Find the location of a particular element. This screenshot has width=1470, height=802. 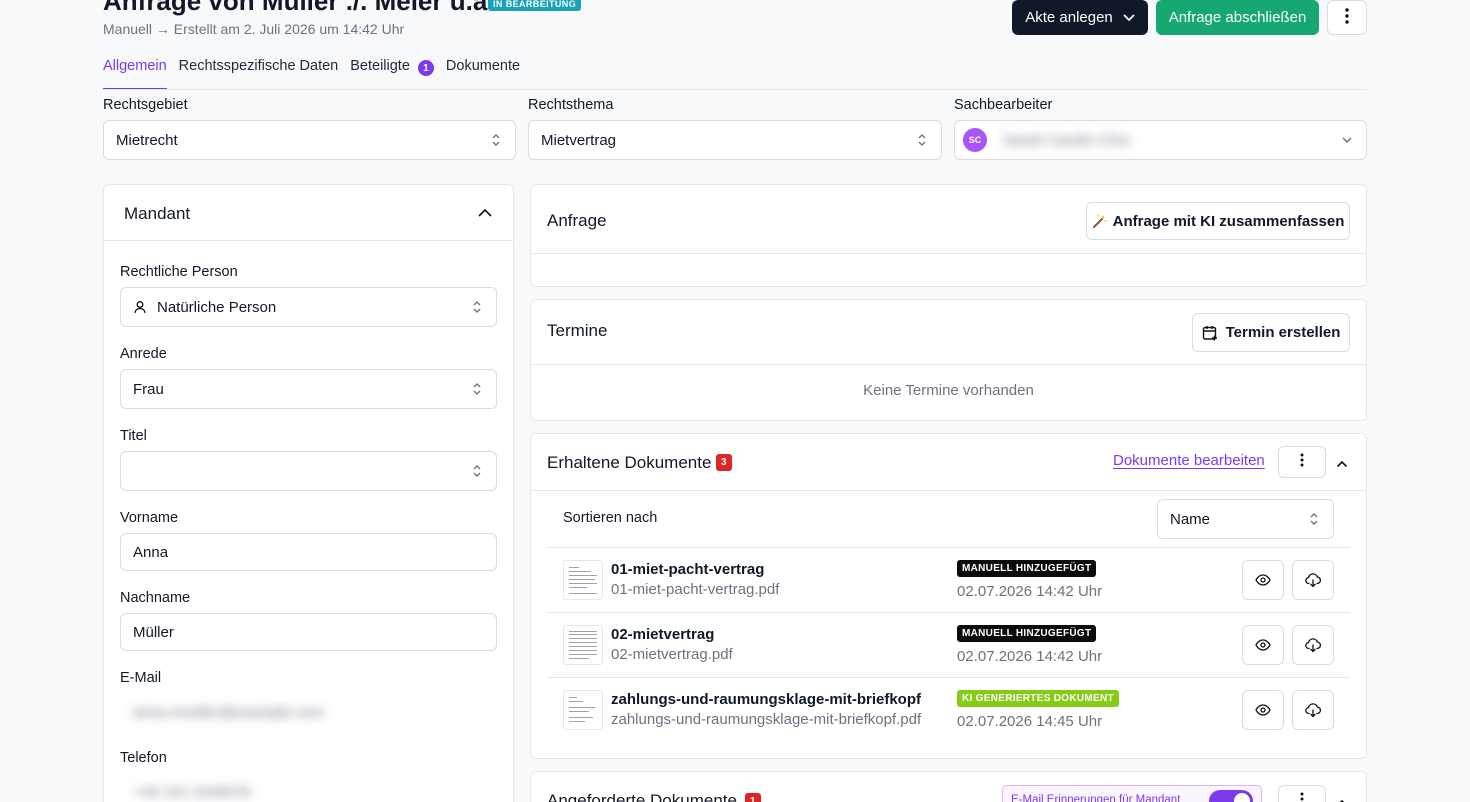

document-file: 02-mietvertrag.pdf is located at coordinates (672, 654).